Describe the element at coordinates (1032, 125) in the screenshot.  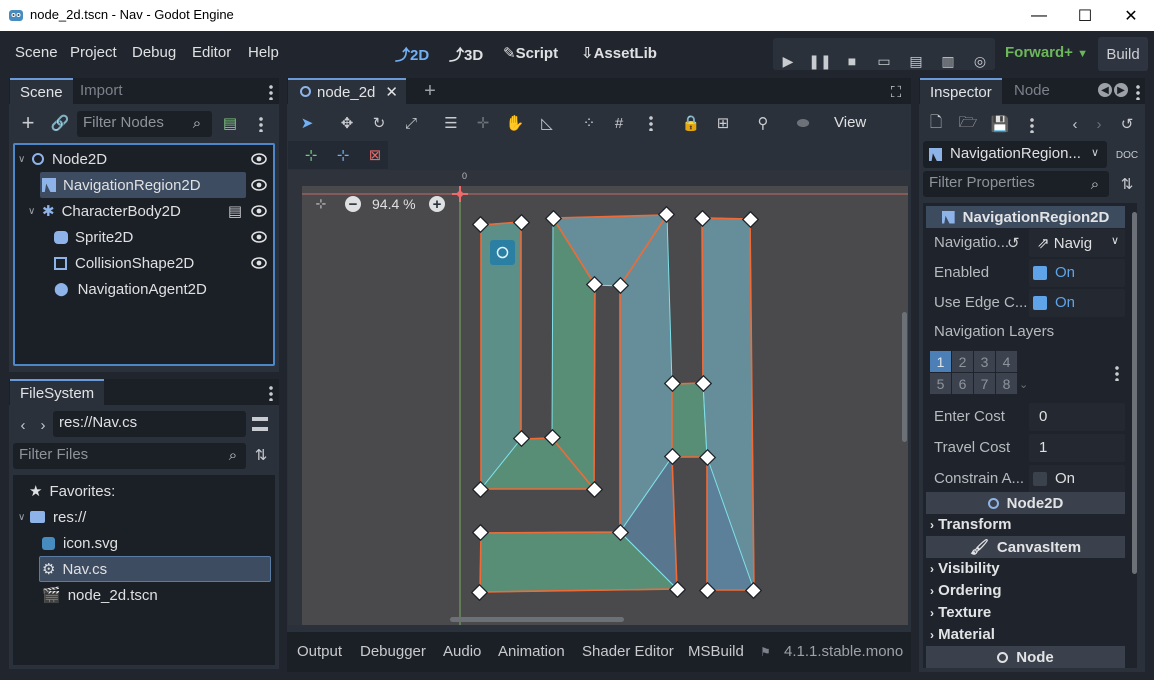
I see `resource-menu-icon` at that location.